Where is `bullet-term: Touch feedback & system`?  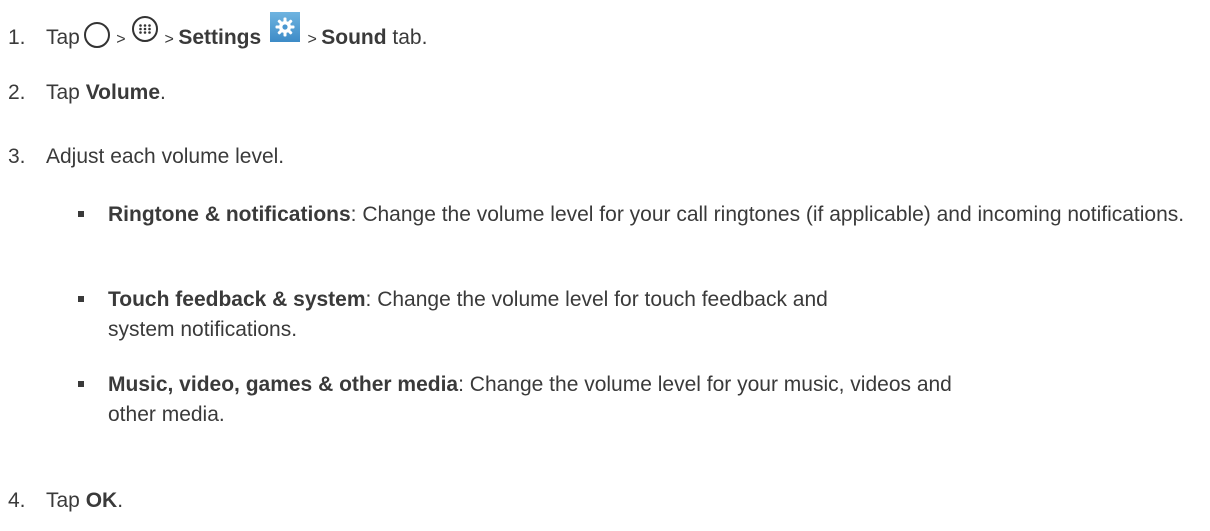 bullet-term: Touch feedback & system is located at coordinates (237, 299).